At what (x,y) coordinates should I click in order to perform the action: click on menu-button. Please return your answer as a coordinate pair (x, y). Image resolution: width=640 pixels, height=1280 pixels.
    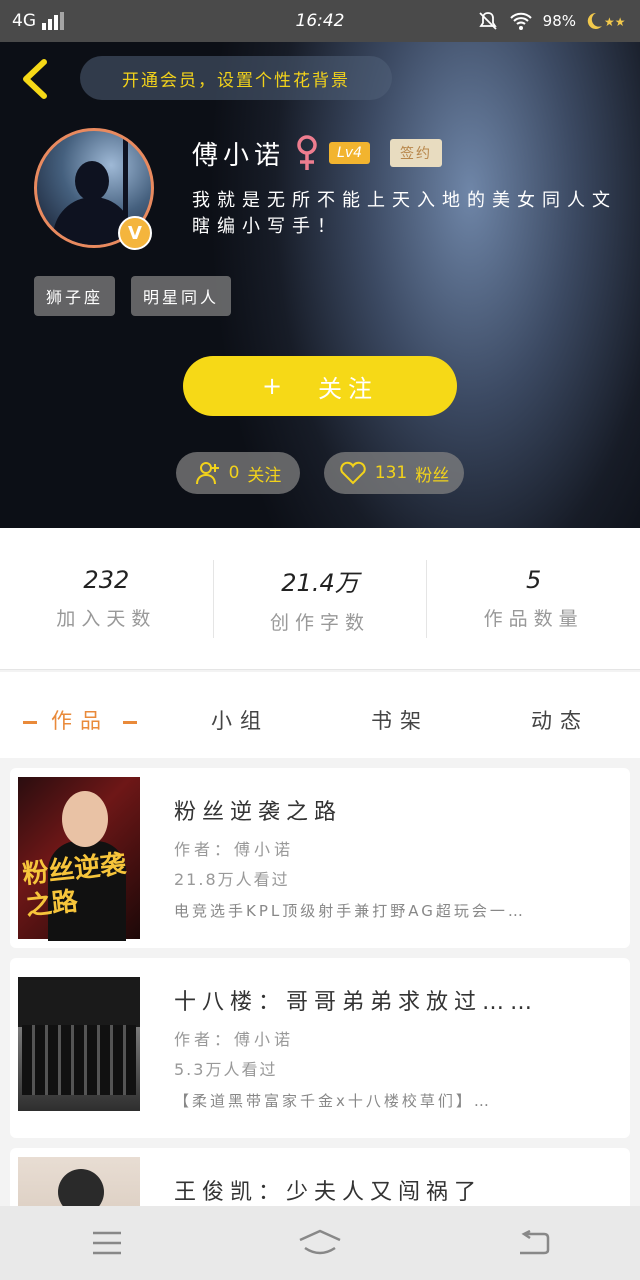
    Looking at the image, I should click on (107, 1243).